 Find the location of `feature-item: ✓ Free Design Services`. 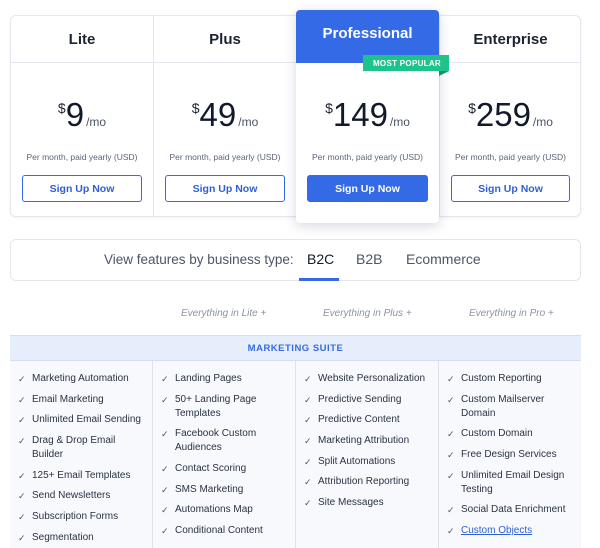

feature-item: ✓ Free Design Services is located at coordinates (511, 455).